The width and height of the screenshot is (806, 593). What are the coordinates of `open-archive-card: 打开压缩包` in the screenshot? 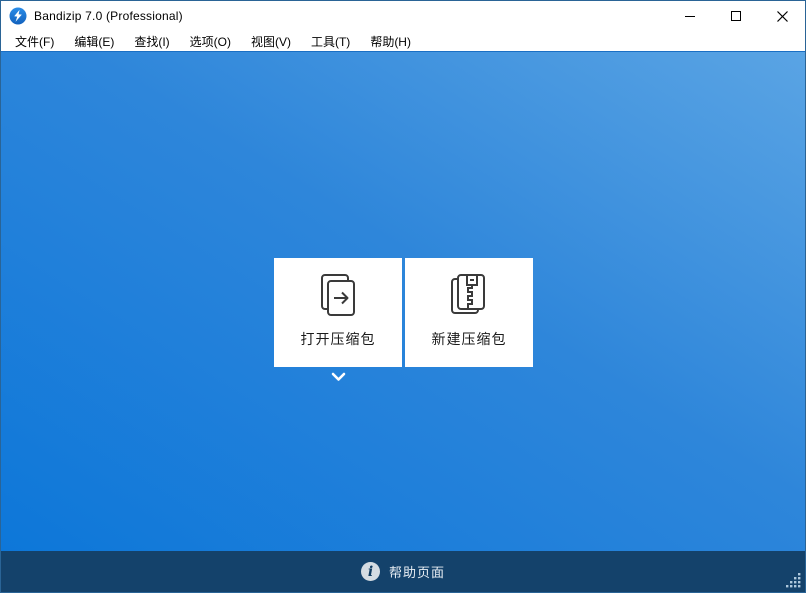 It's located at (338, 312).